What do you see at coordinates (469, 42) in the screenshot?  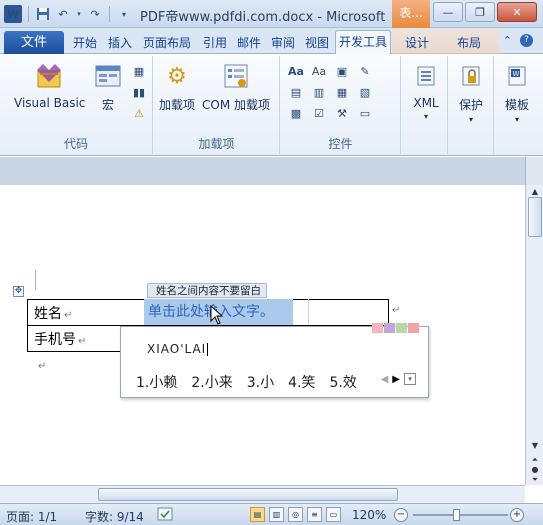 I see `tab-layout: 布局` at bounding box center [469, 42].